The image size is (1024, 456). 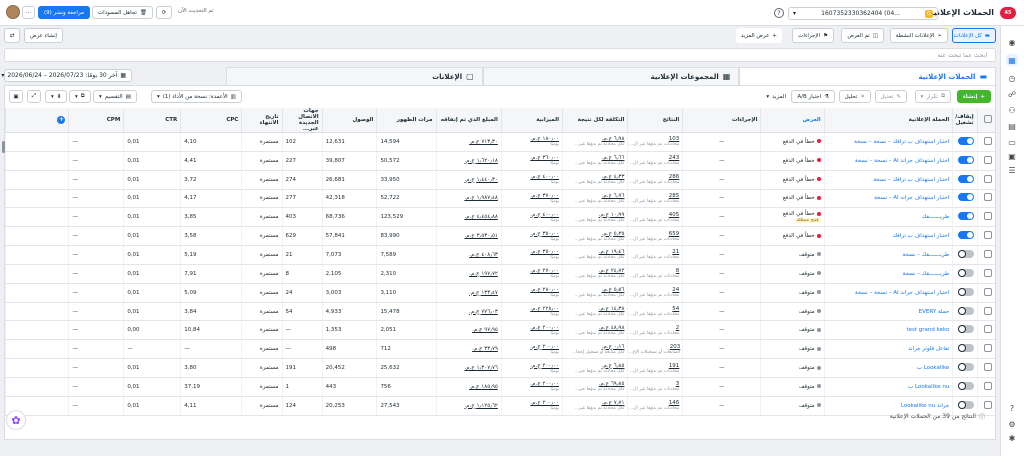 I want to click on create-view-button: إنشاء عرض, so click(x=43, y=35).